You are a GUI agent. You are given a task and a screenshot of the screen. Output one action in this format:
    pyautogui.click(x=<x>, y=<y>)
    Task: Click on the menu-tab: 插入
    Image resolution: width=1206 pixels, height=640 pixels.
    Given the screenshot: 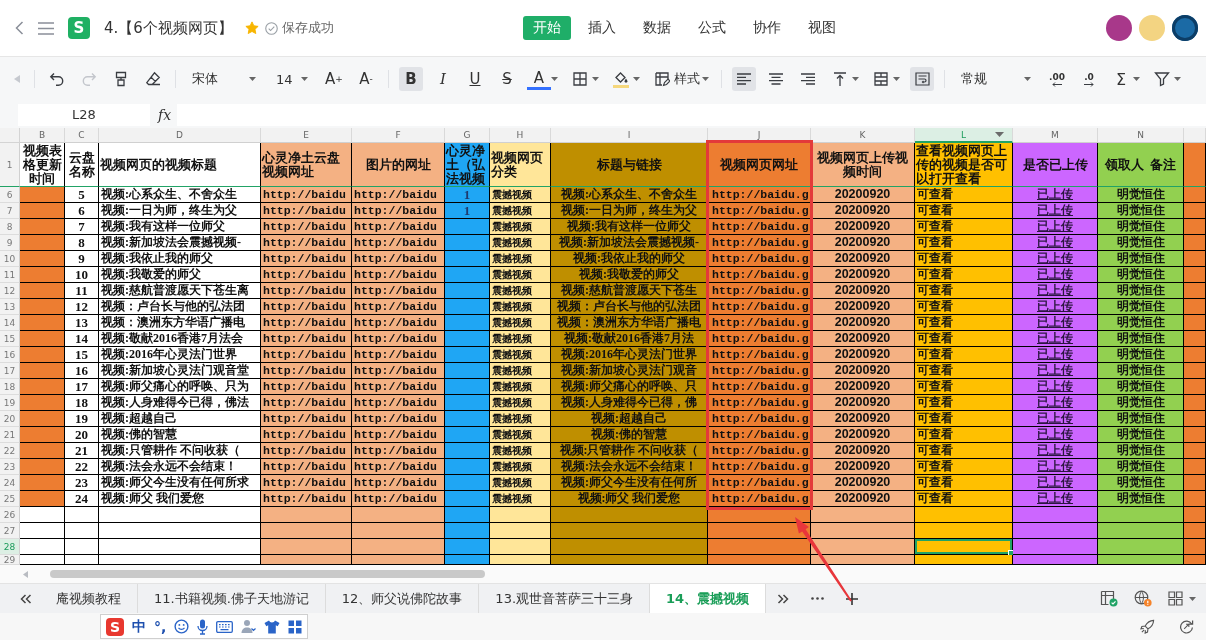 What is the action you would take?
    pyautogui.click(x=602, y=28)
    